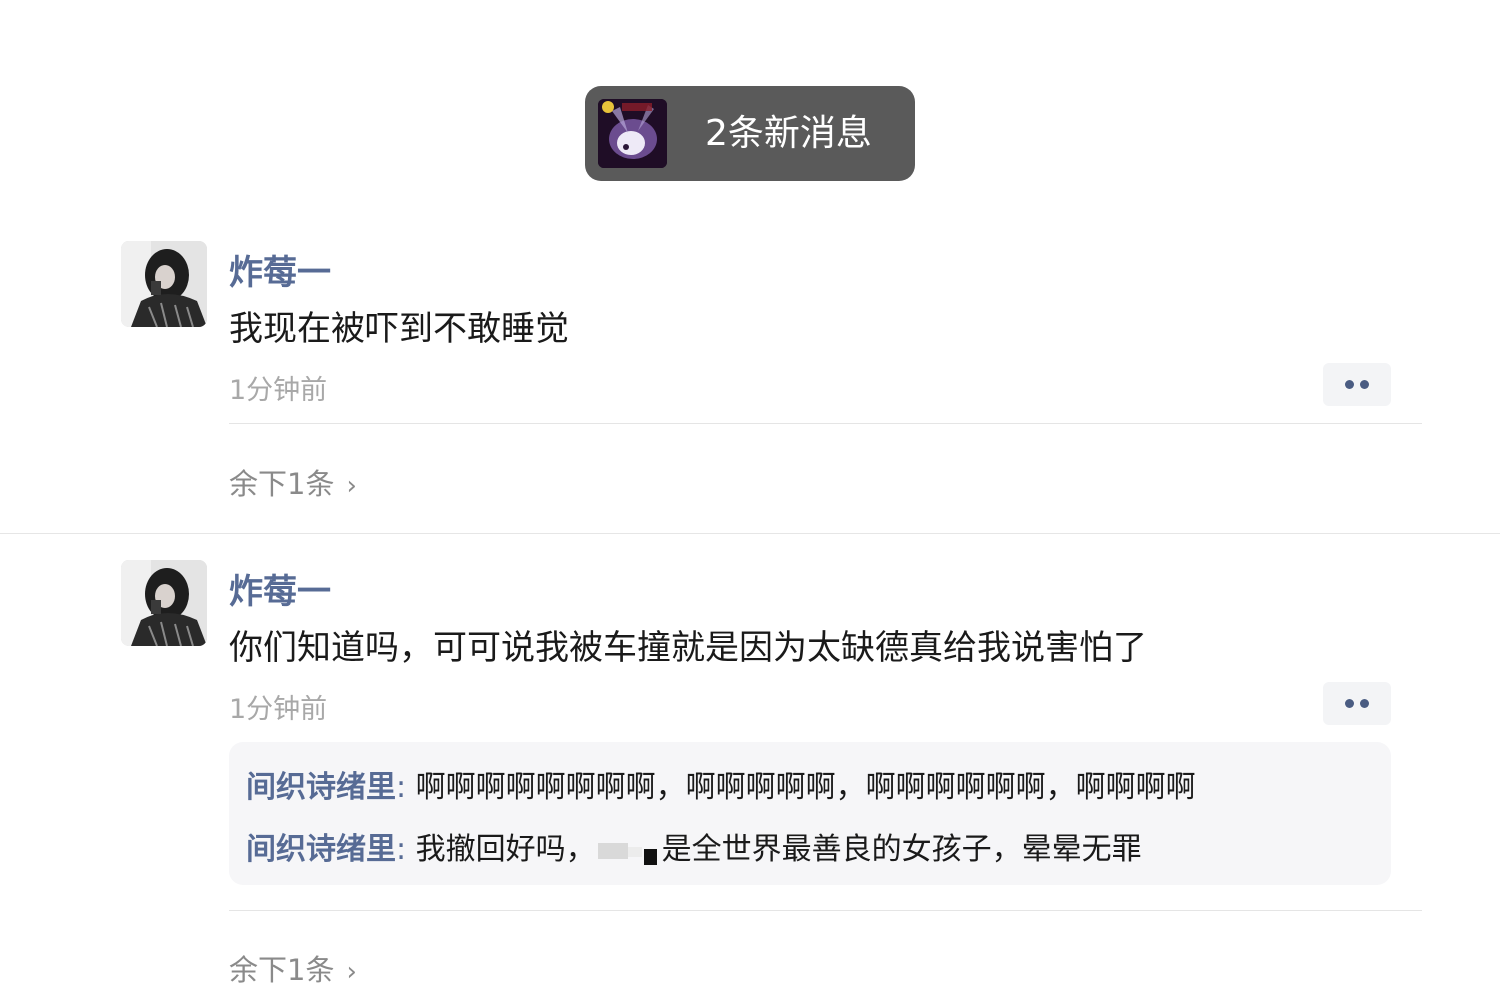  Describe the element at coordinates (632, 133) in the screenshot. I see `sender-thumbnail` at that location.